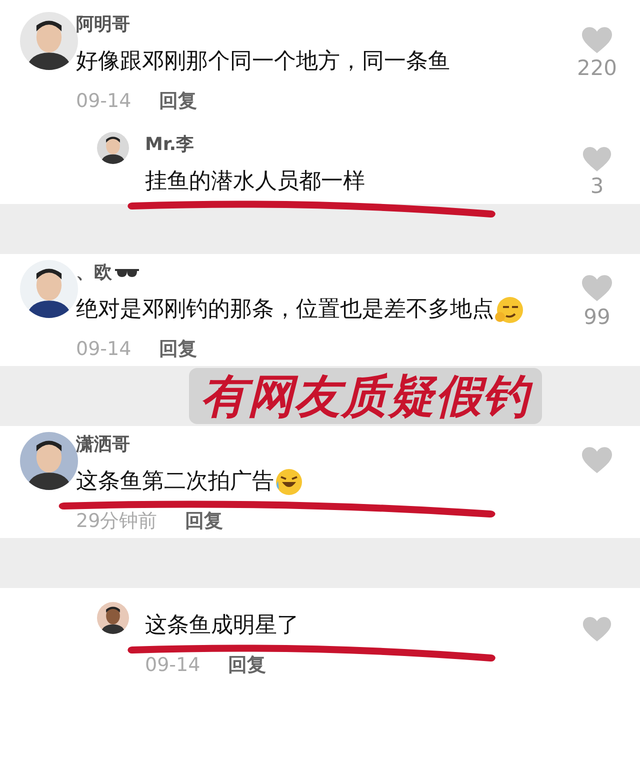 Image resolution: width=640 pixels, height=761 pixels. What do you see at coordinates (300, 309) in the screenshot?
I see `comment-text: 绝对是邓刚钓的那条，位置也是差不多地点` at bounding box center [300, 309].